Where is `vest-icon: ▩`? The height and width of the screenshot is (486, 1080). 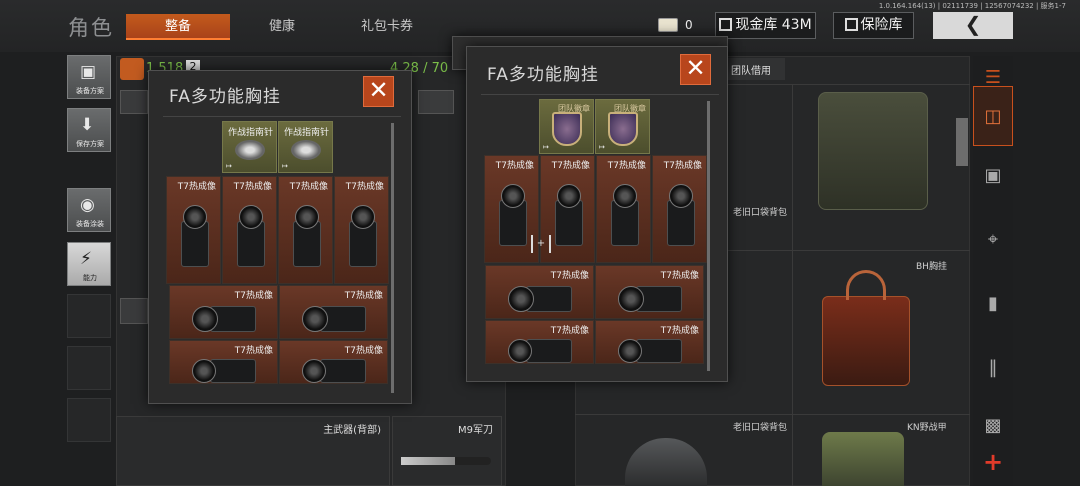 vest-icon: ▩ is located at coordinates (993, 425).